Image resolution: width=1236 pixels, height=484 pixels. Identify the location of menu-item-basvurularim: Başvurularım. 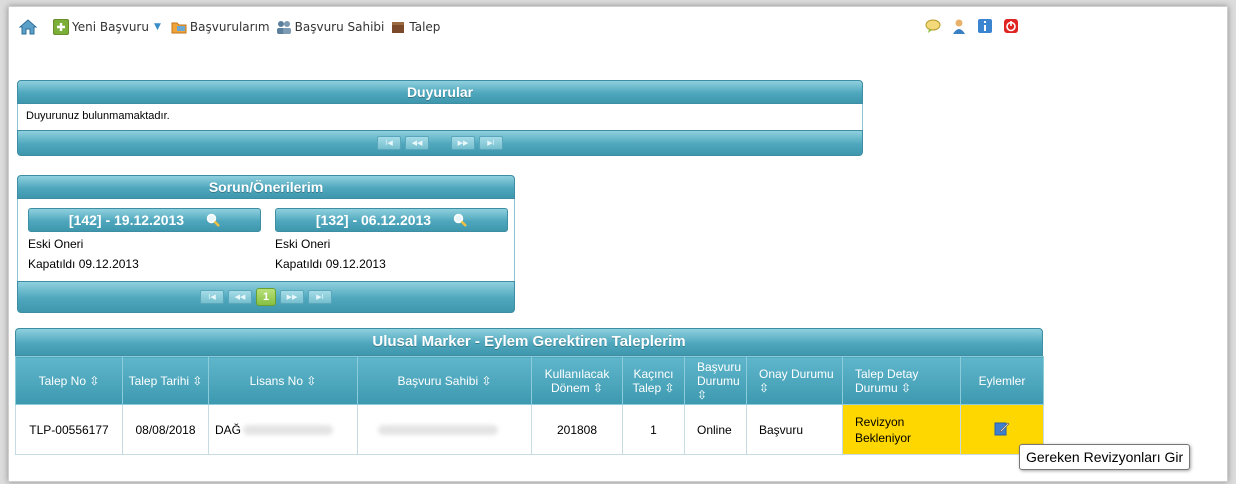
(220, 27).